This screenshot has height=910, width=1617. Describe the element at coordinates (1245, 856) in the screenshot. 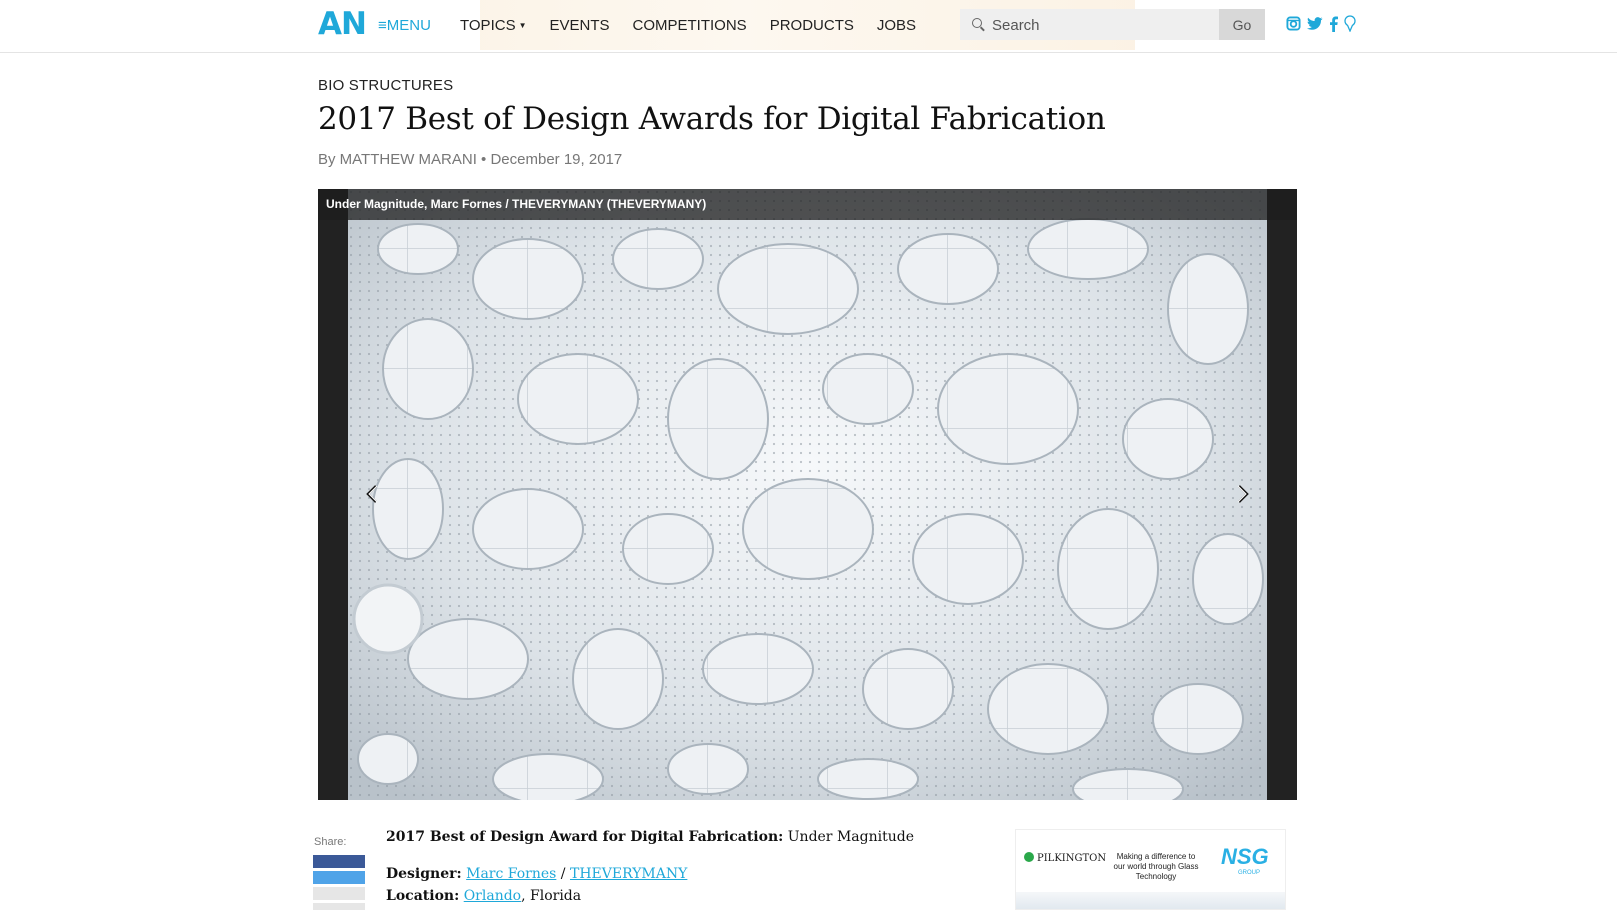

I see `nsg-logo: NSG` at that location.